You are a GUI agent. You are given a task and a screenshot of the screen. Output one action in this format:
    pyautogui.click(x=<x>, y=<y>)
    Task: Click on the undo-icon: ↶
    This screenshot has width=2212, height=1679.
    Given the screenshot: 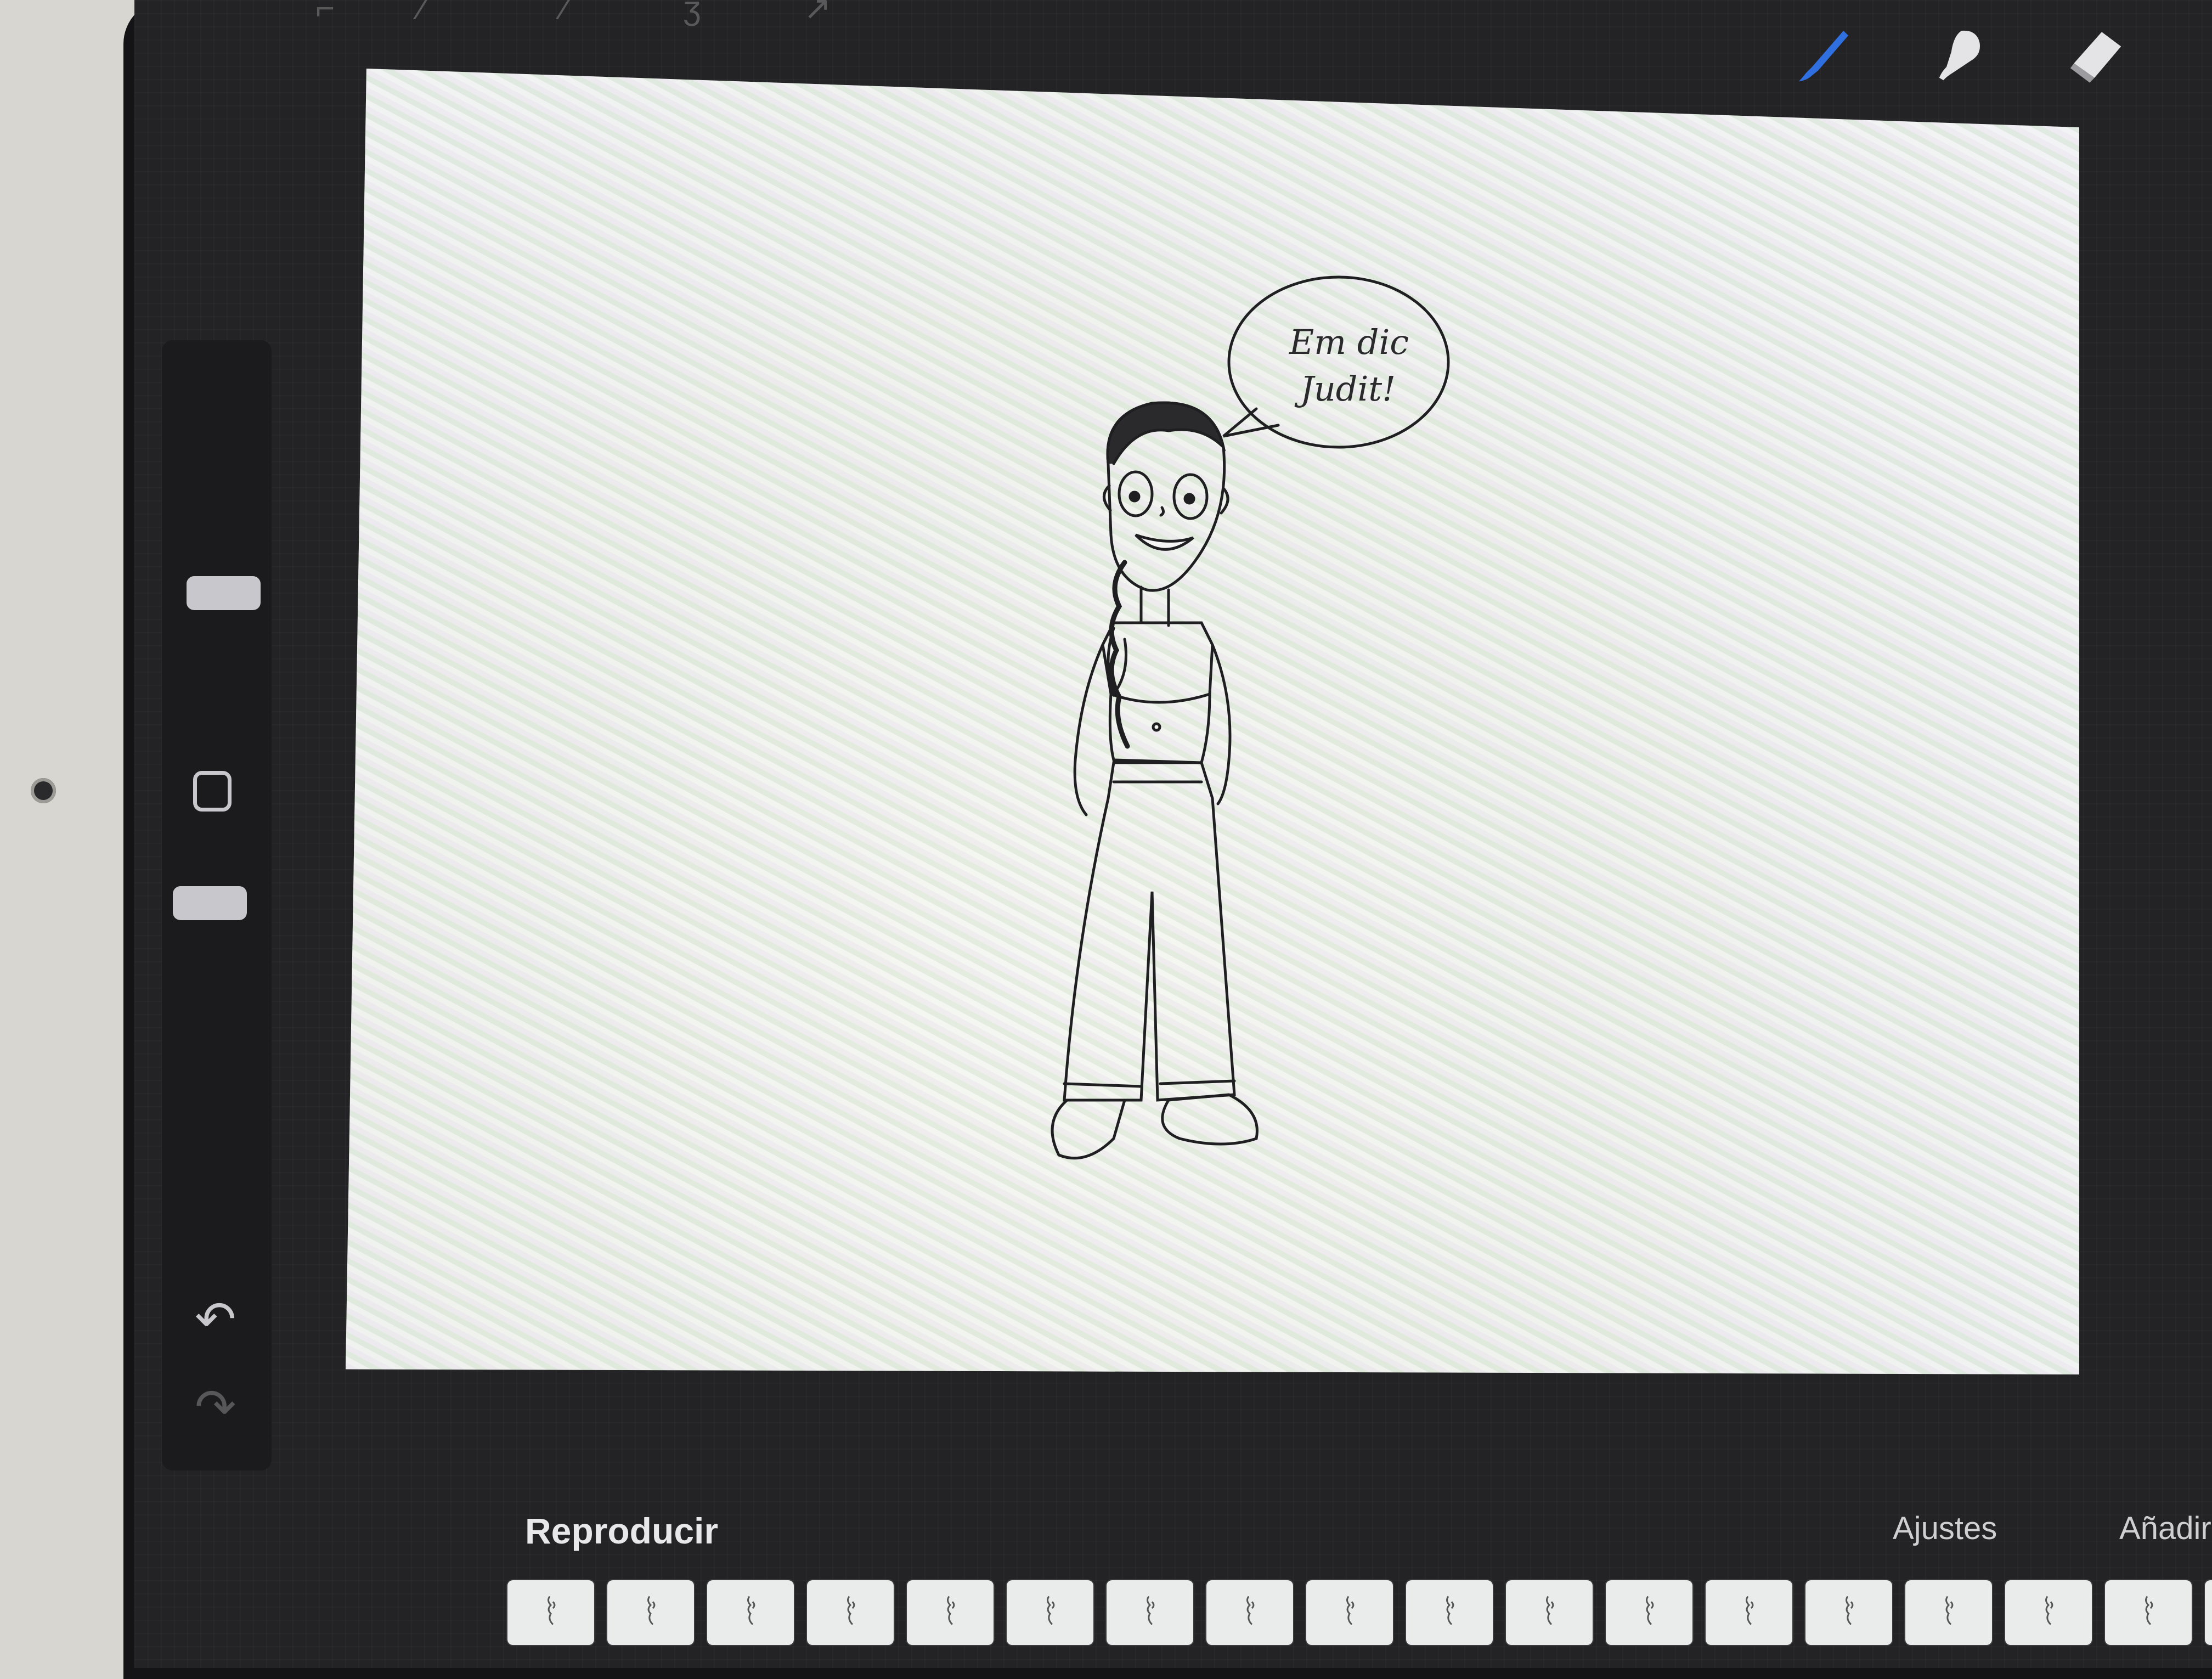 What is the action you would take?
    pyautogui.click(x=216, y=1320)
    